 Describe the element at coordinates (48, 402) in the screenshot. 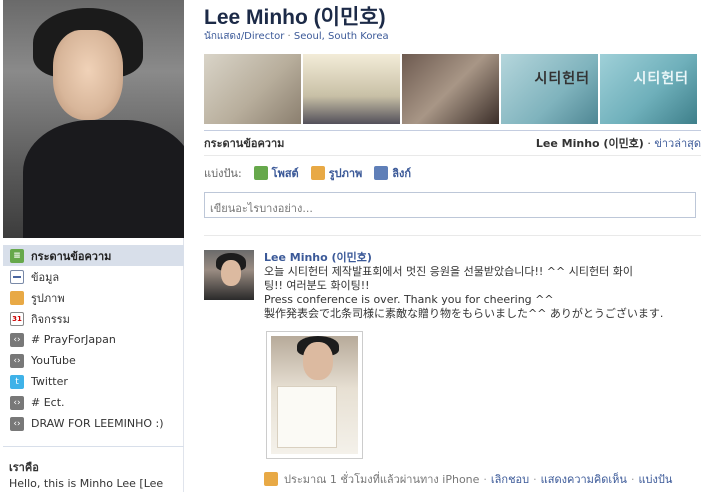

I see `sidebar-item-label: # Ect.` at that location.